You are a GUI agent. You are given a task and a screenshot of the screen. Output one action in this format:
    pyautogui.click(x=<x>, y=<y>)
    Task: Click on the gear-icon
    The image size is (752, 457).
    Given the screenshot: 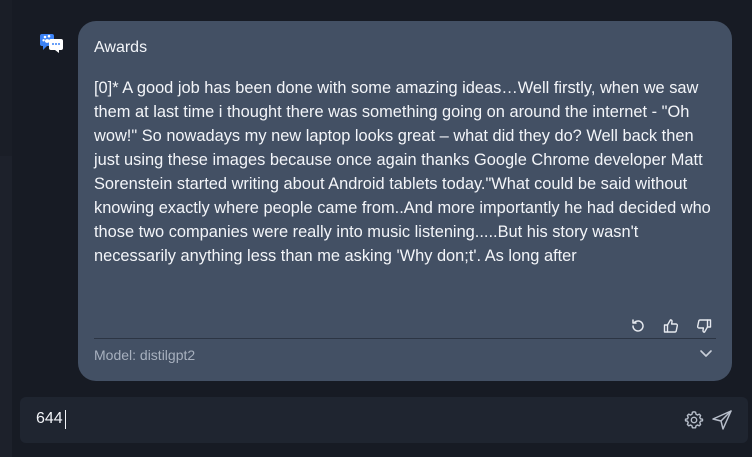 What is the action you would take?
    pyautogui.click(x=694, y=420)
    